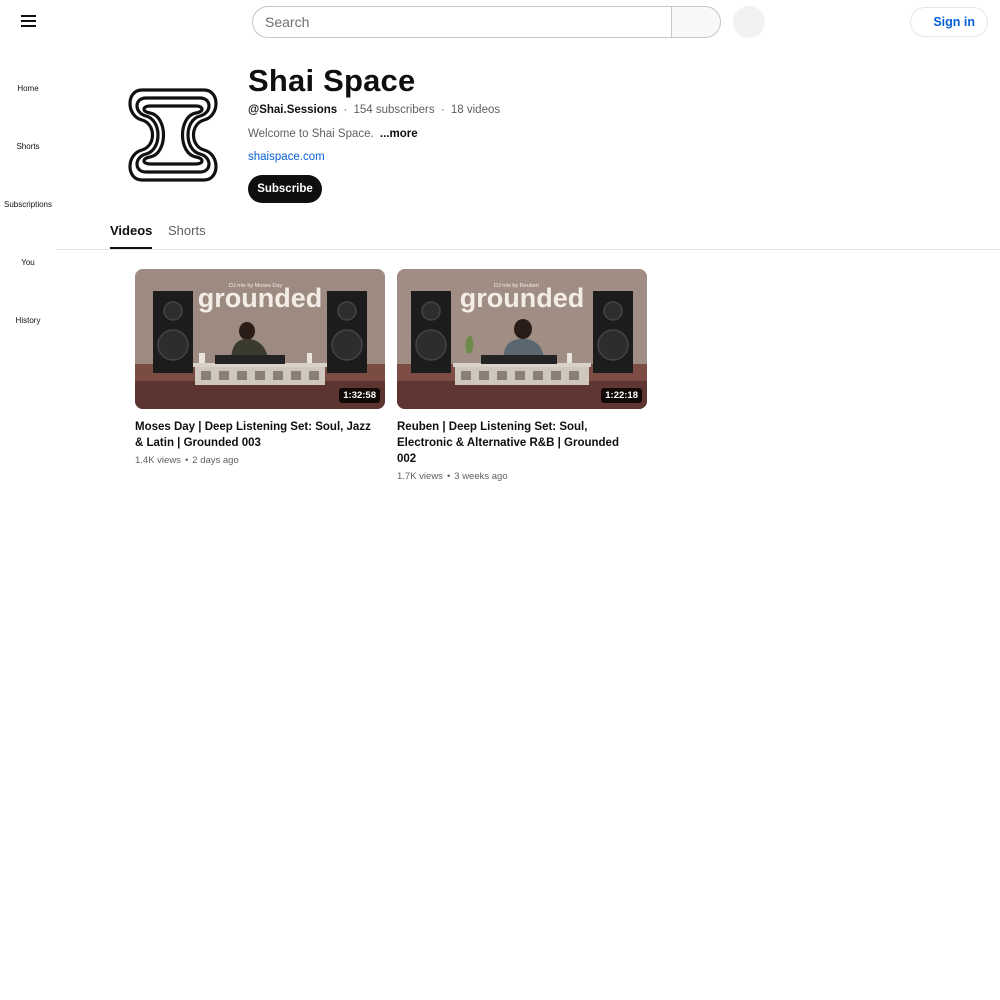  Describe the element at coordinates (452, 476) in the screenshot. I see `video-meta: 1.7K views • 3 weeks ago` at that location.